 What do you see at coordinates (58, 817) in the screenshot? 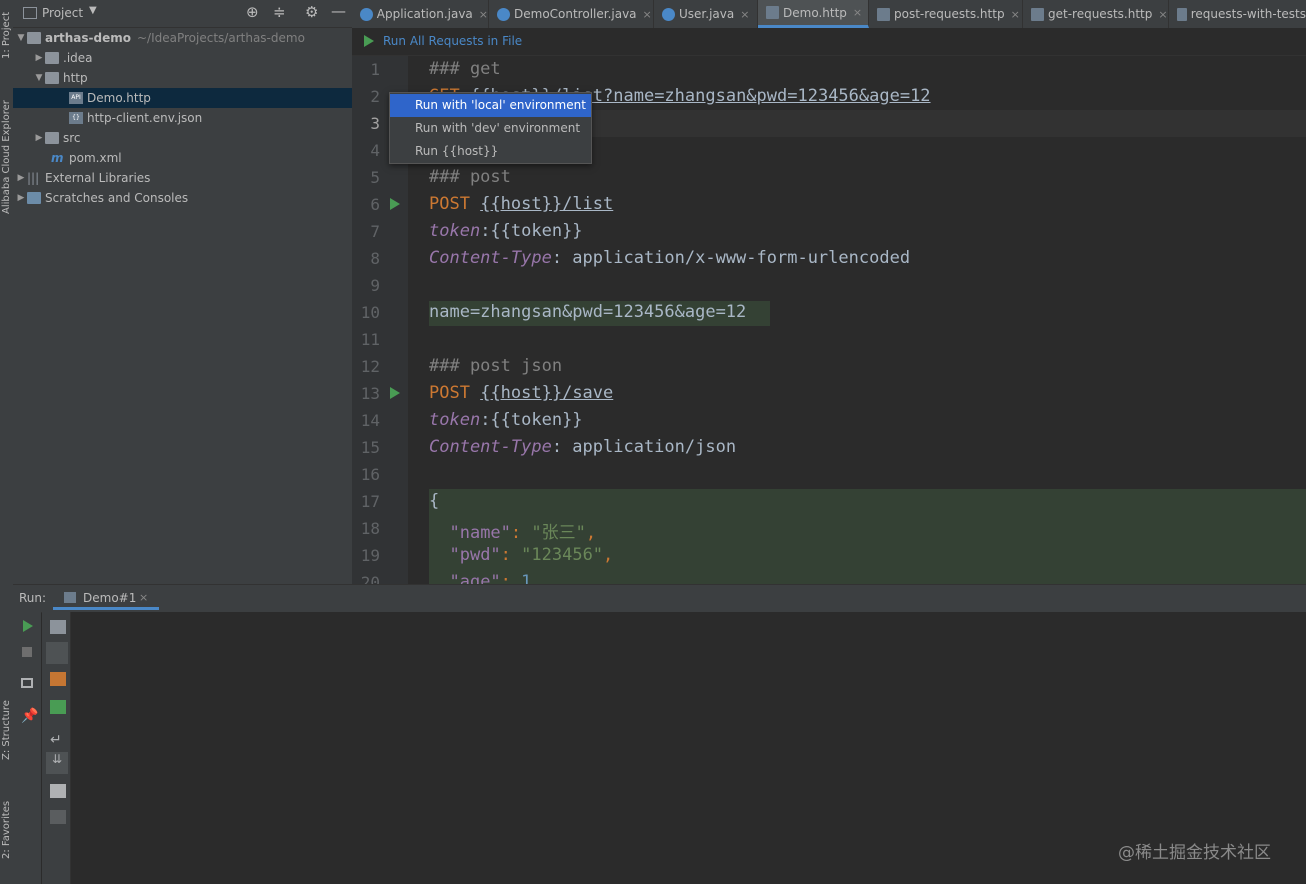
I see `trash-icon` at bounding box center [58, 817].